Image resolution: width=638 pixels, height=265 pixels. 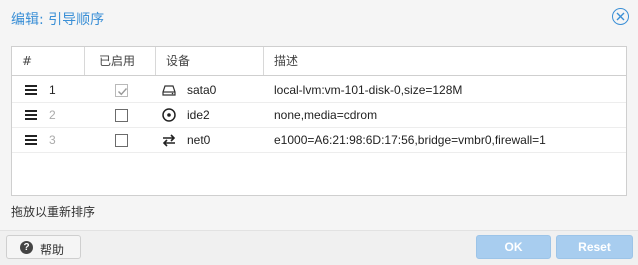 I want to click on device-cell: ide2, so click(x=198, y=115).